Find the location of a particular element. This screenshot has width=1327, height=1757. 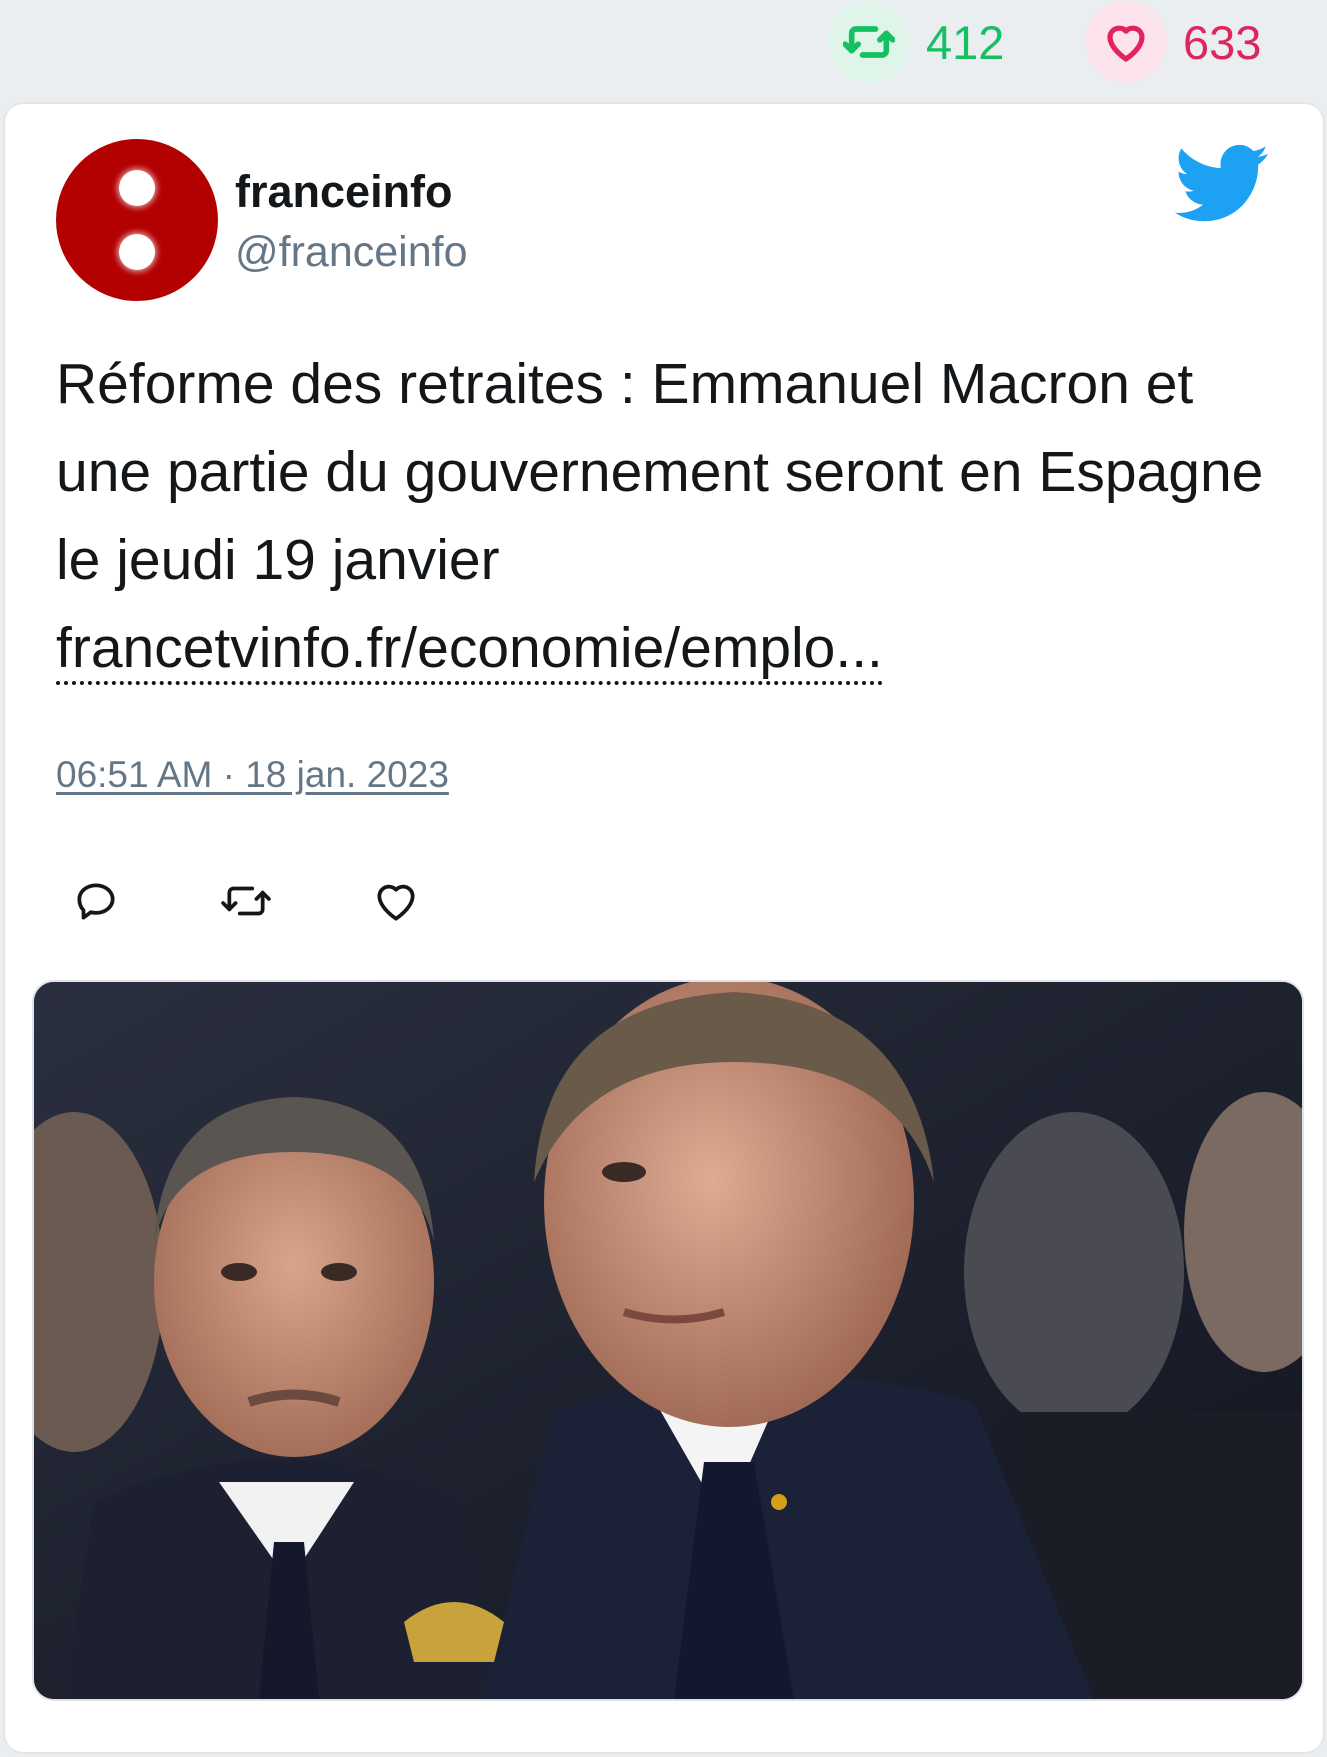

reply-icon is located at coordinates (101, 906).